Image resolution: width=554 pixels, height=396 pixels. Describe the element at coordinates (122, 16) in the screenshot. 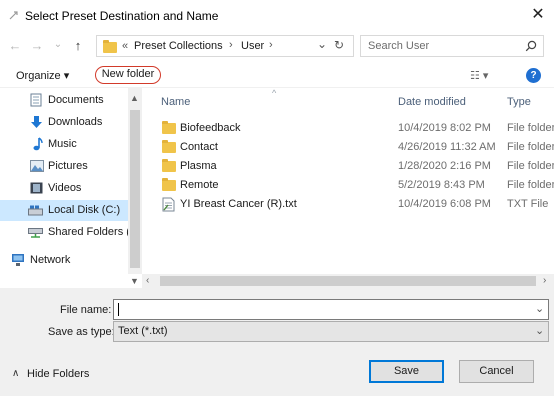

I see `dialog-title: Select Preset Destination and Name` at that location.